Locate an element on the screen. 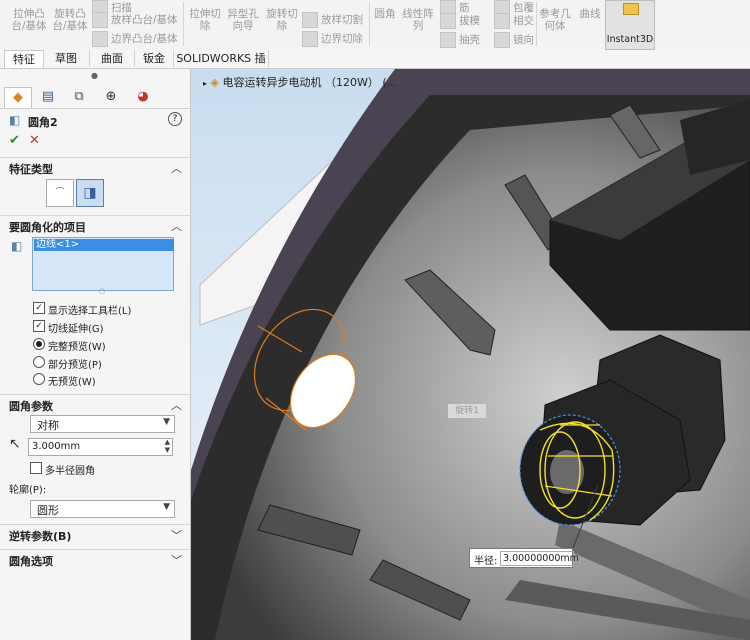  revolve-boss-button: 旋转凸 台/基体 is located at coordinates (70, 20).